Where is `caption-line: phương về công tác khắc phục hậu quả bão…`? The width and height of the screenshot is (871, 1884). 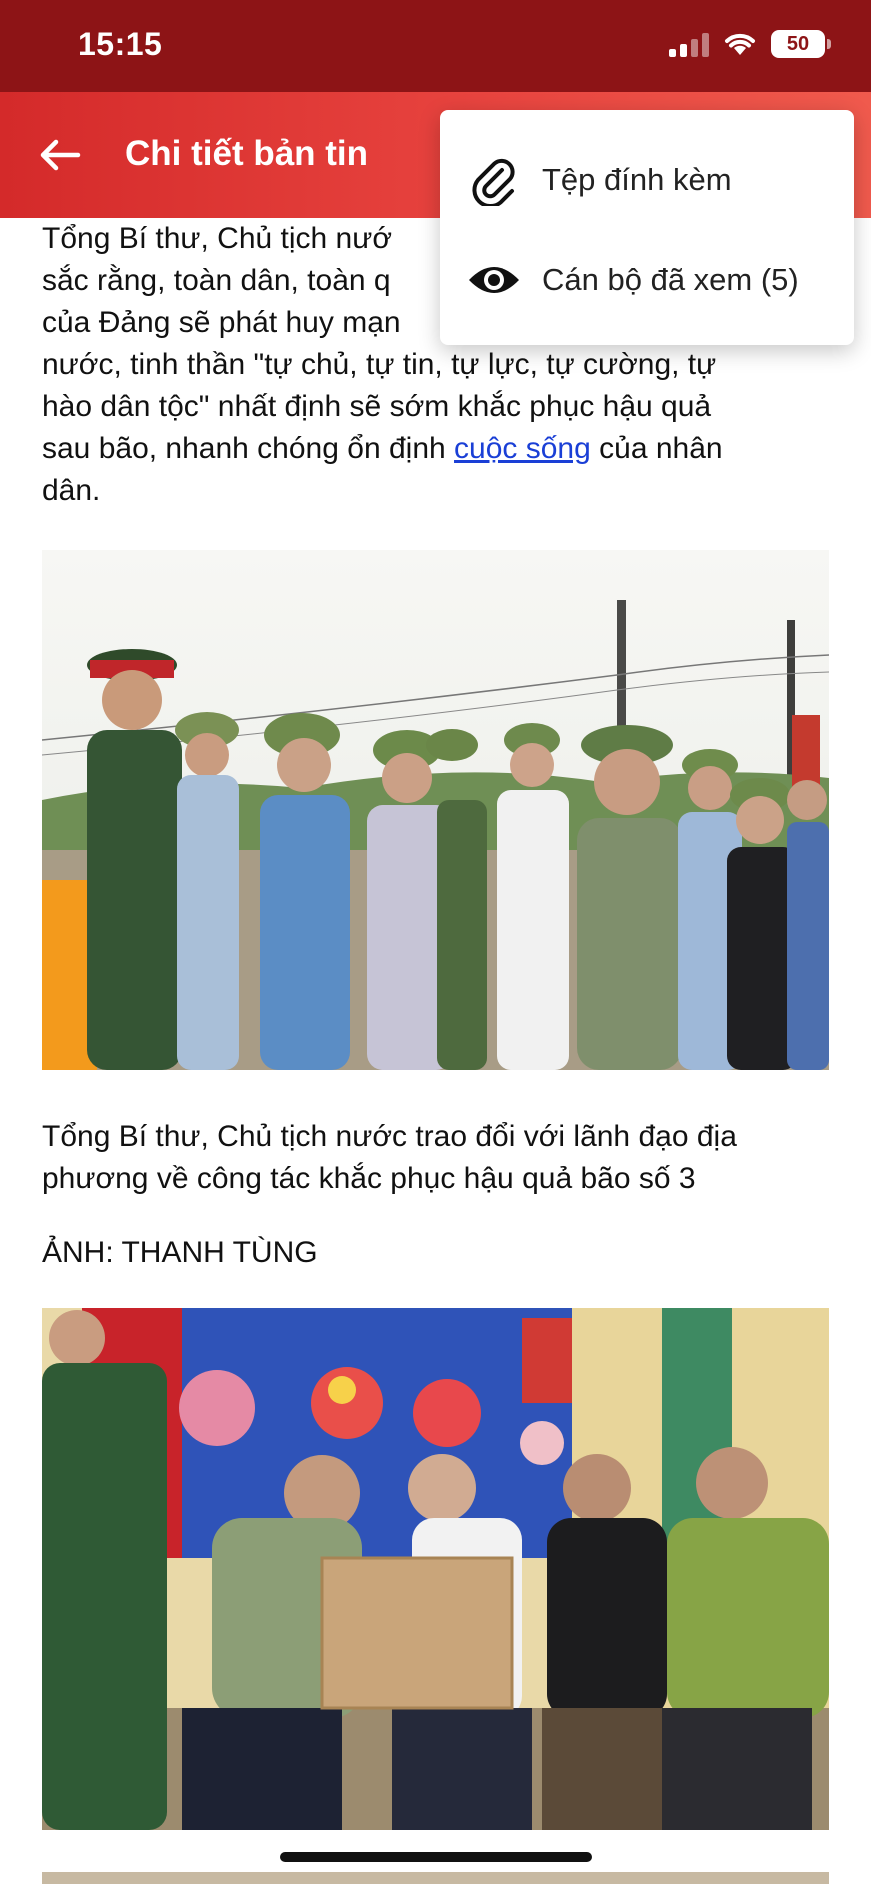
caption-line: phương về công tác khắc phục hậu quả bão… is located at coordinates (369, 1178).